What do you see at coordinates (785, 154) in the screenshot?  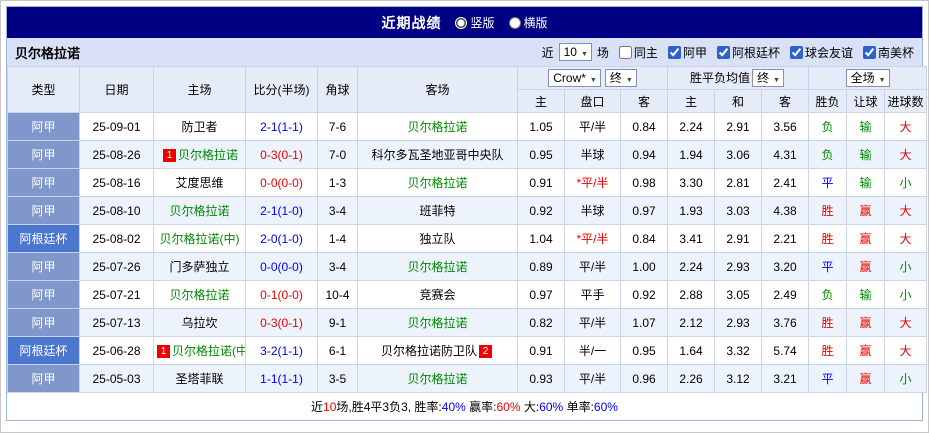 I see `europe-away-odds: 4.31` at bounding box center [785, 154].